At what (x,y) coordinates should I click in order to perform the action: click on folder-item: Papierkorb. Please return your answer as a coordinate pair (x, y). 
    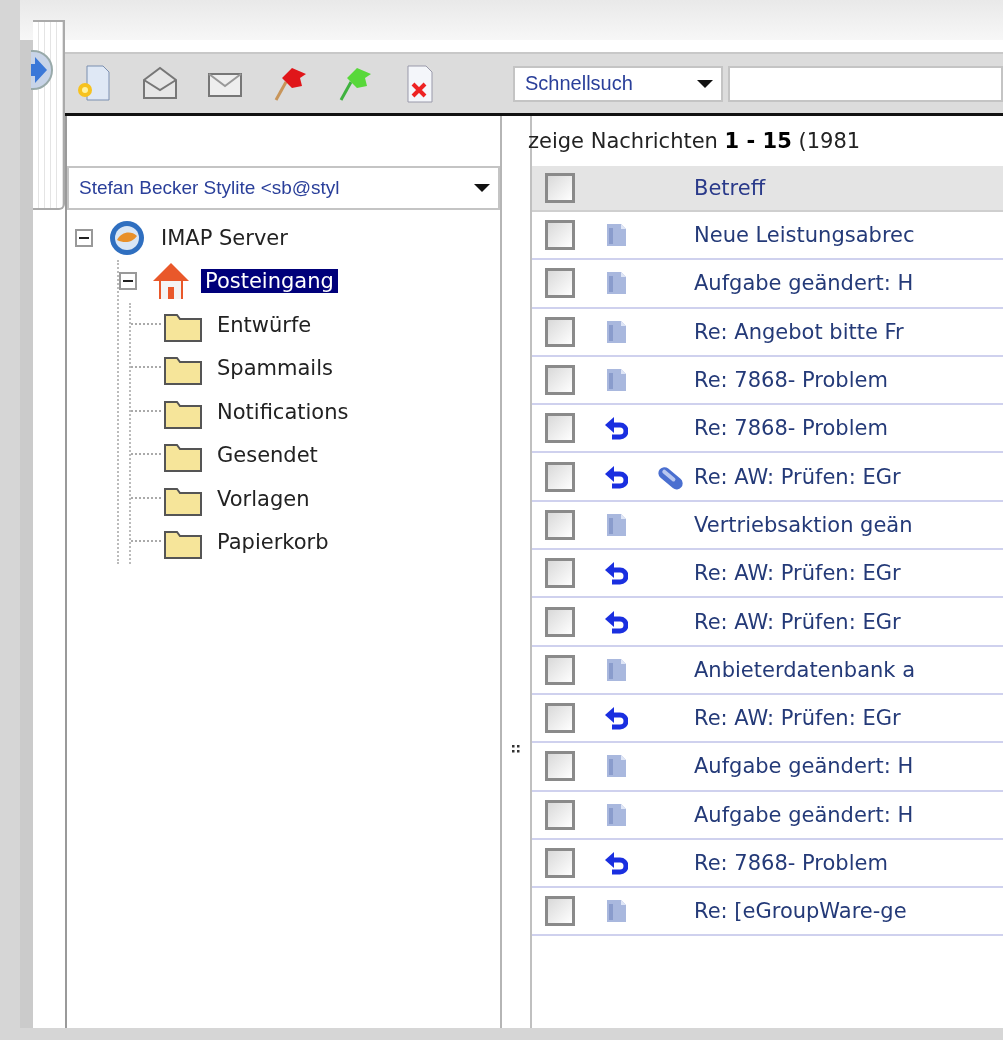
    Looking at the image, I should click on (273, 542).